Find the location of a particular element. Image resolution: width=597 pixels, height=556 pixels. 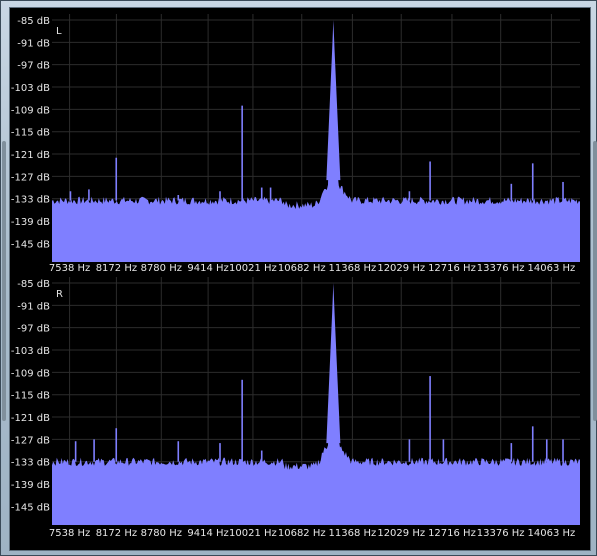

channel-label: R is located at coordinates (59, 294).